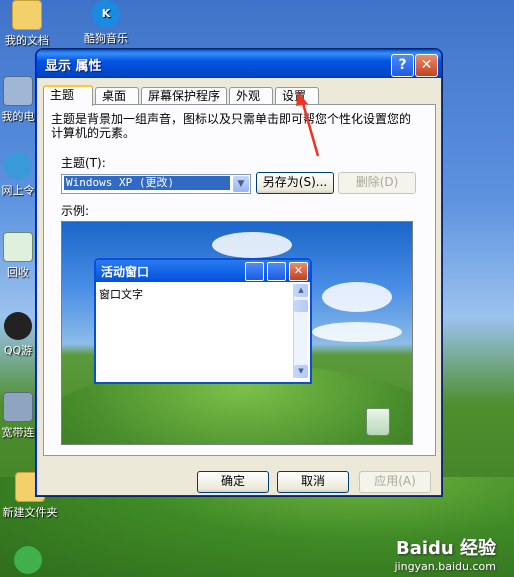 Image resolution: width=514 pixels, height=577 pixels. Describe the element at coordinates (300, 331) in the screenshot. I see `preview-scrollbar: ▲ ▼` at that location.